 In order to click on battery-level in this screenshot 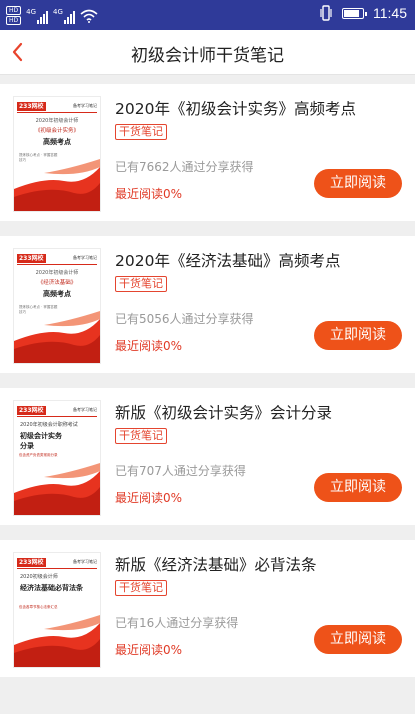, I will do `click(352, 13)`.